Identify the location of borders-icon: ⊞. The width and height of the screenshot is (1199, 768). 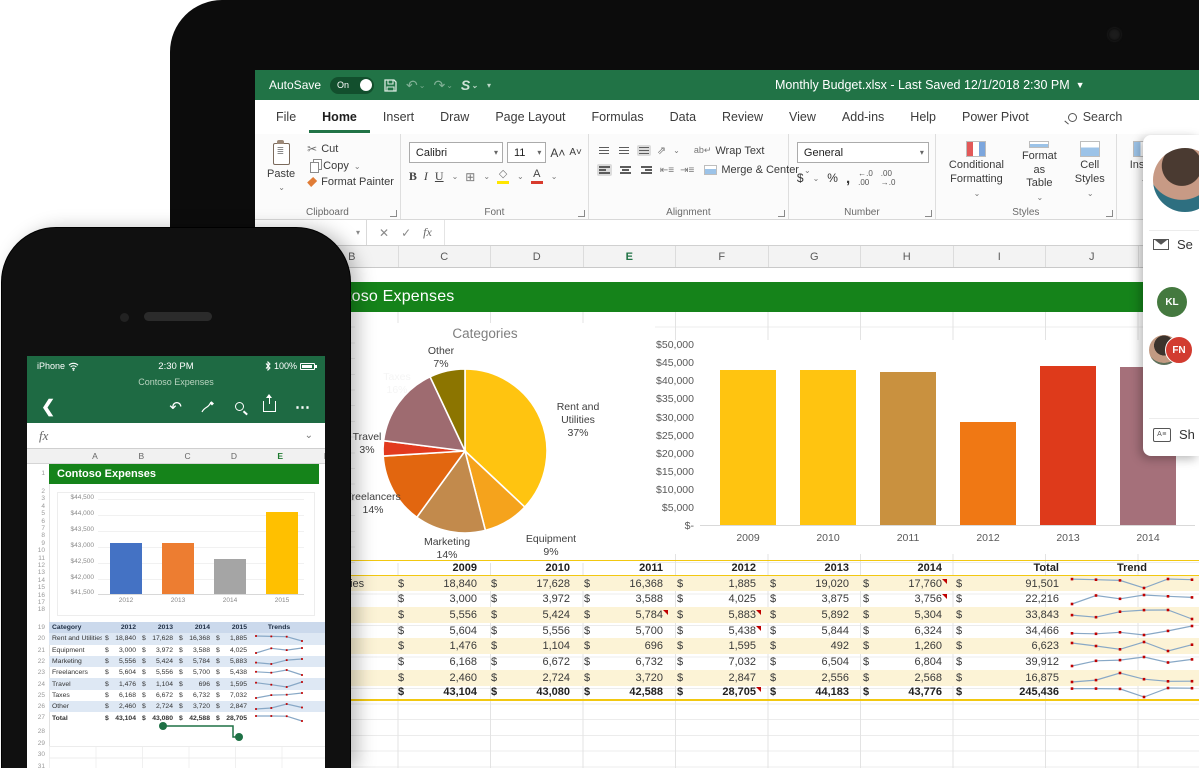
(470, 177).